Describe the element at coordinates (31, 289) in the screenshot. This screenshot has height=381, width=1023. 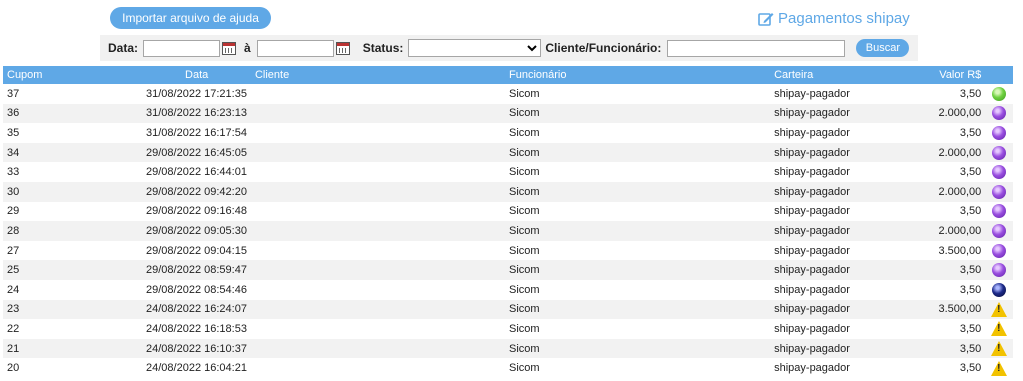
I see `cupom-cell: 24` at that location.